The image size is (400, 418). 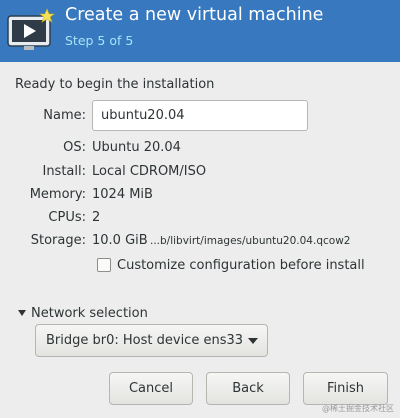 What do you see at coordinates (248, 388) in the screenshot?
I see `back-button: Back` at bounding box center [248, 388].